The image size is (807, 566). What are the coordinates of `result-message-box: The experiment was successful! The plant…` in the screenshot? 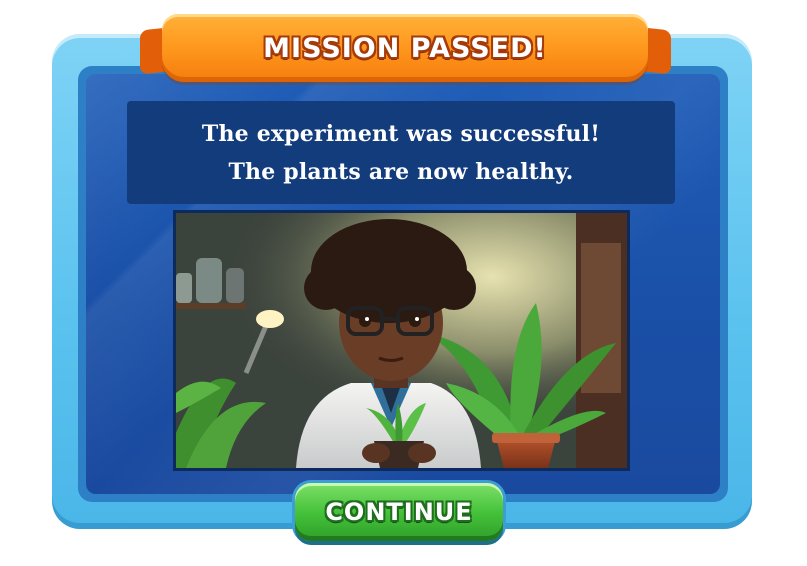 It's located at (401, 152).